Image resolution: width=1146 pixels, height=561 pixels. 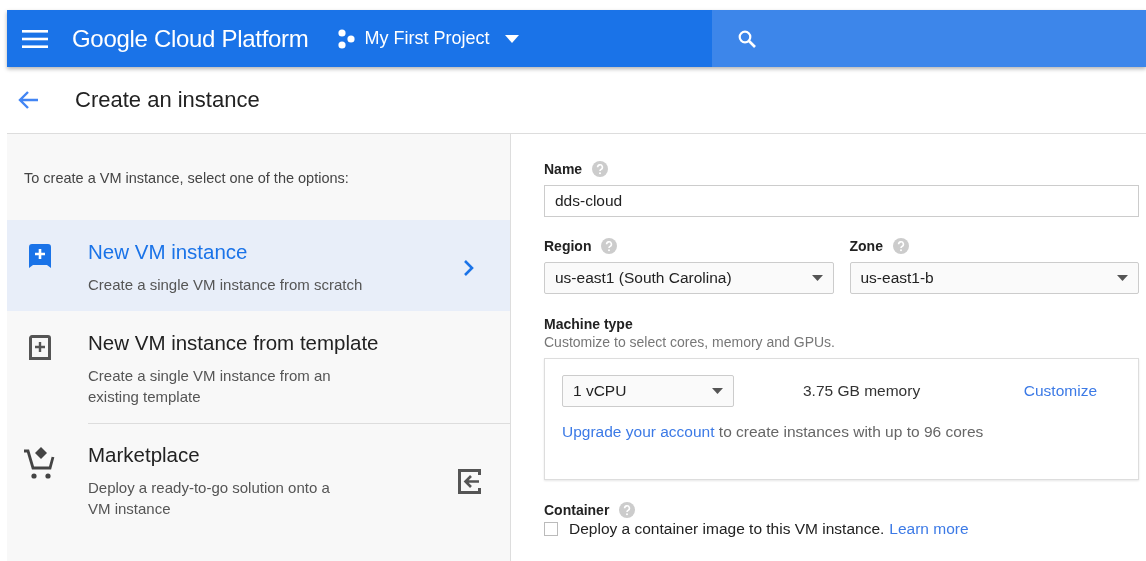 I want to click on brand-title: Google Cloud Platform, so click(x=190, y=38).